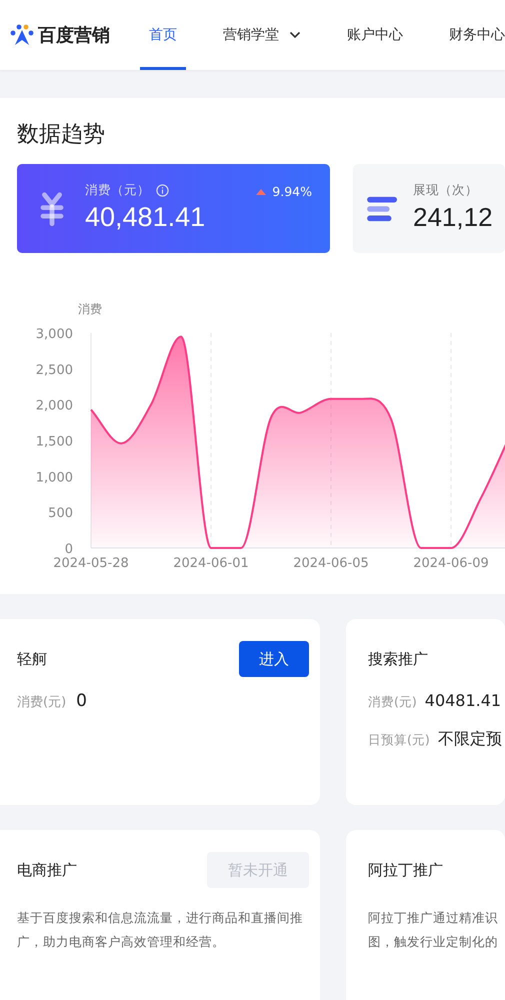 Image resolution: width=505 pixels, height=1000 pixels. What do you see at coordinates (145, 217) in the screenshot?
I see `metric-value: 40,481.41` at bounding box center [145, 217].